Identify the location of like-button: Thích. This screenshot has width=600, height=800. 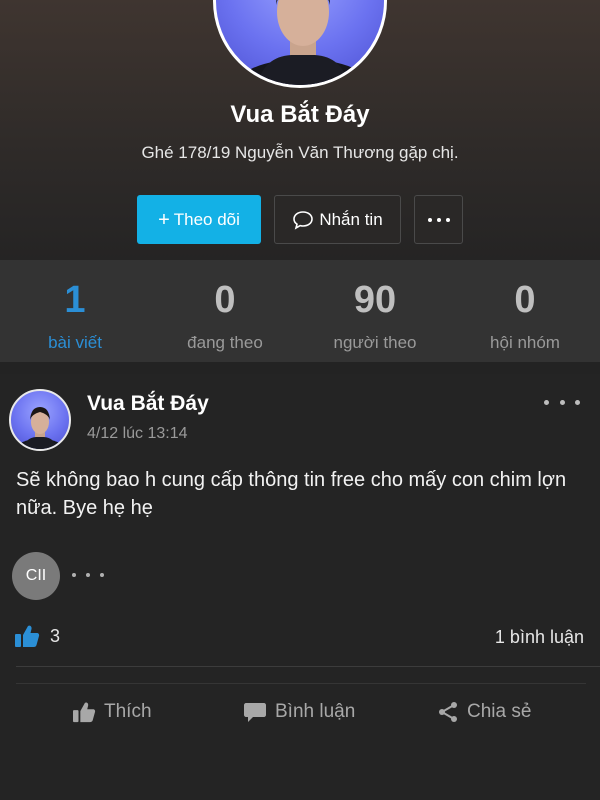
(112, 712).